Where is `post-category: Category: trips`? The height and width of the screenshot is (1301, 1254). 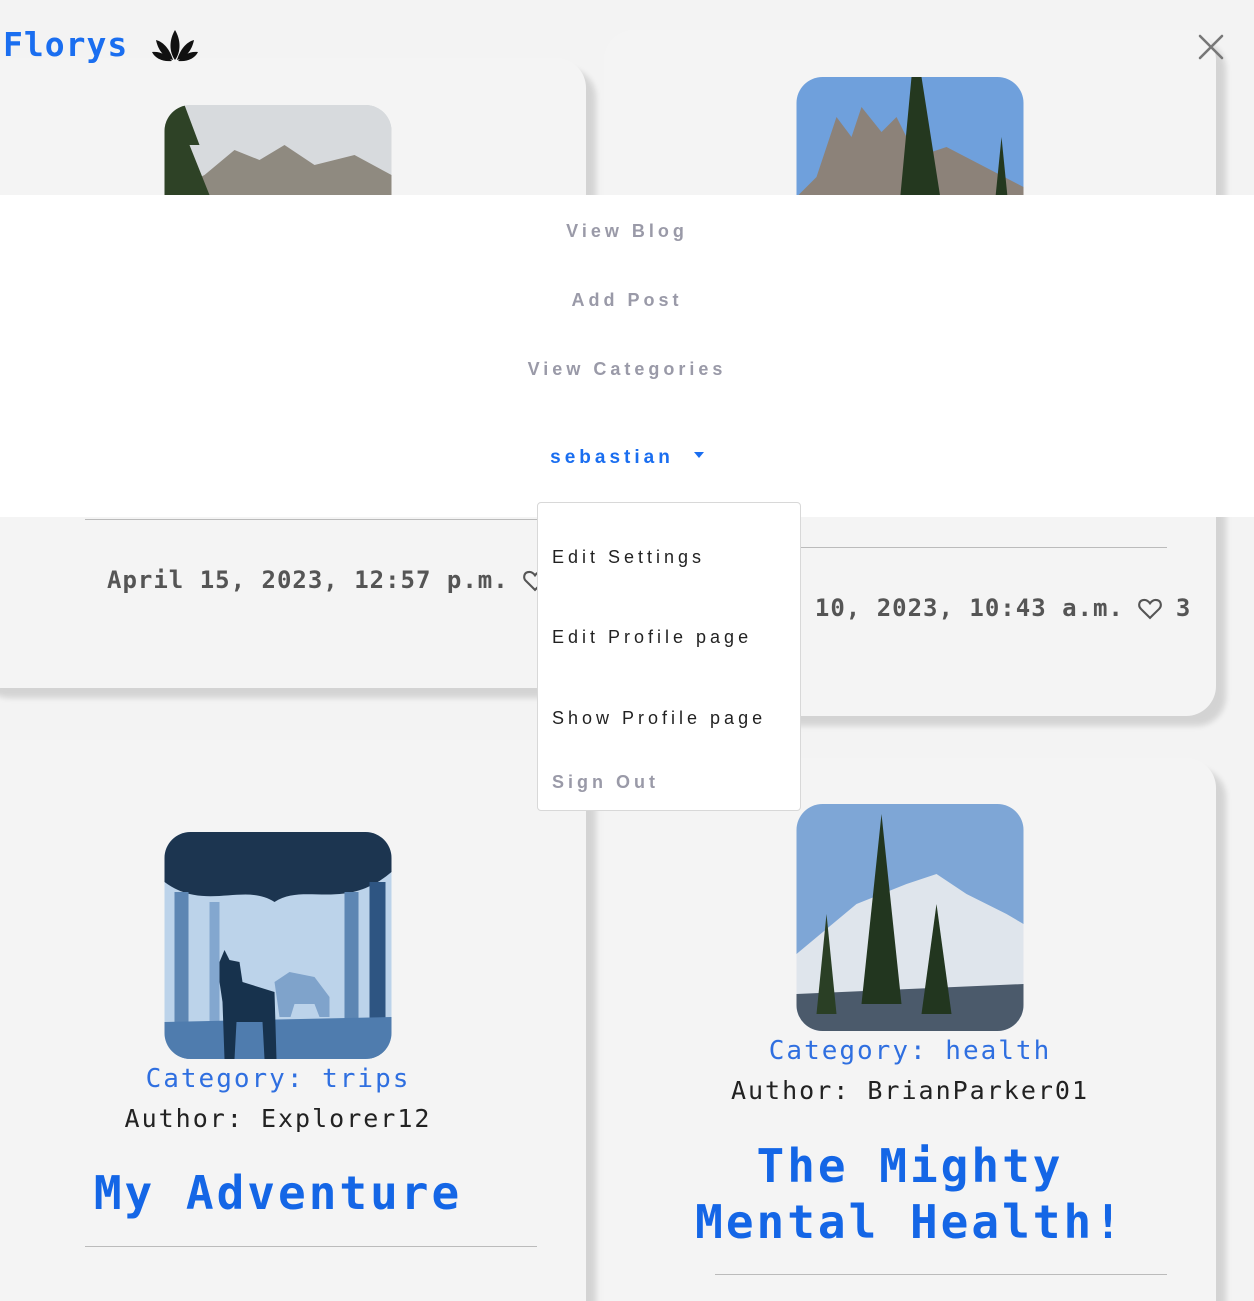 post-category: Category: trips is located at coordinates (293, 1079).